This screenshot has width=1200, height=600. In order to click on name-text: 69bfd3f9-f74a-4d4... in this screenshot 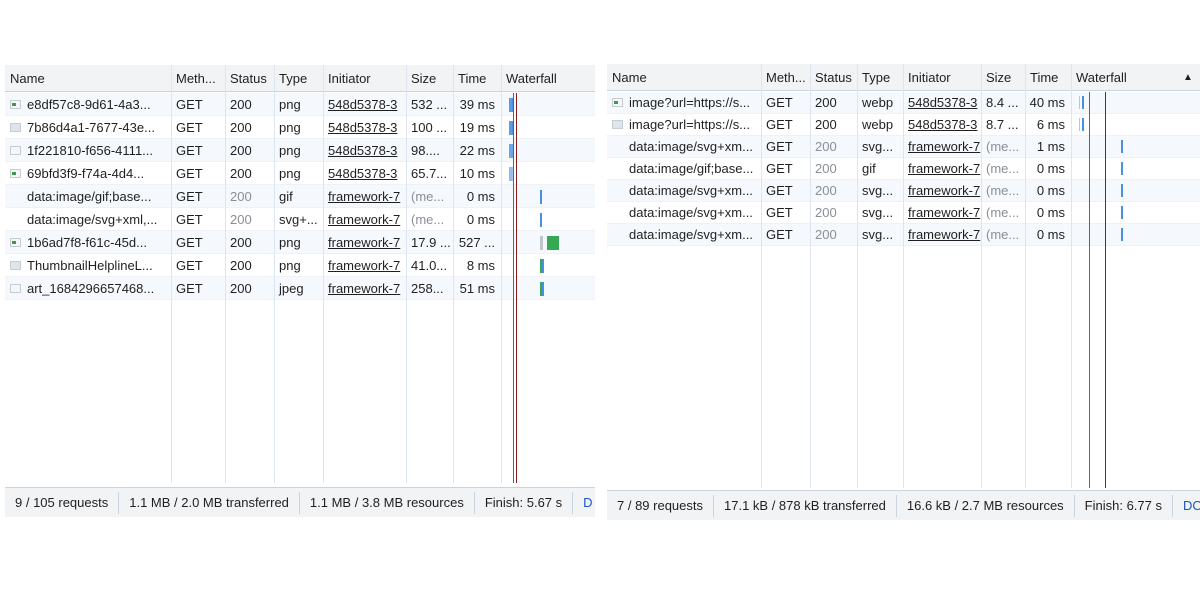, I will do `click(86, 173)`.